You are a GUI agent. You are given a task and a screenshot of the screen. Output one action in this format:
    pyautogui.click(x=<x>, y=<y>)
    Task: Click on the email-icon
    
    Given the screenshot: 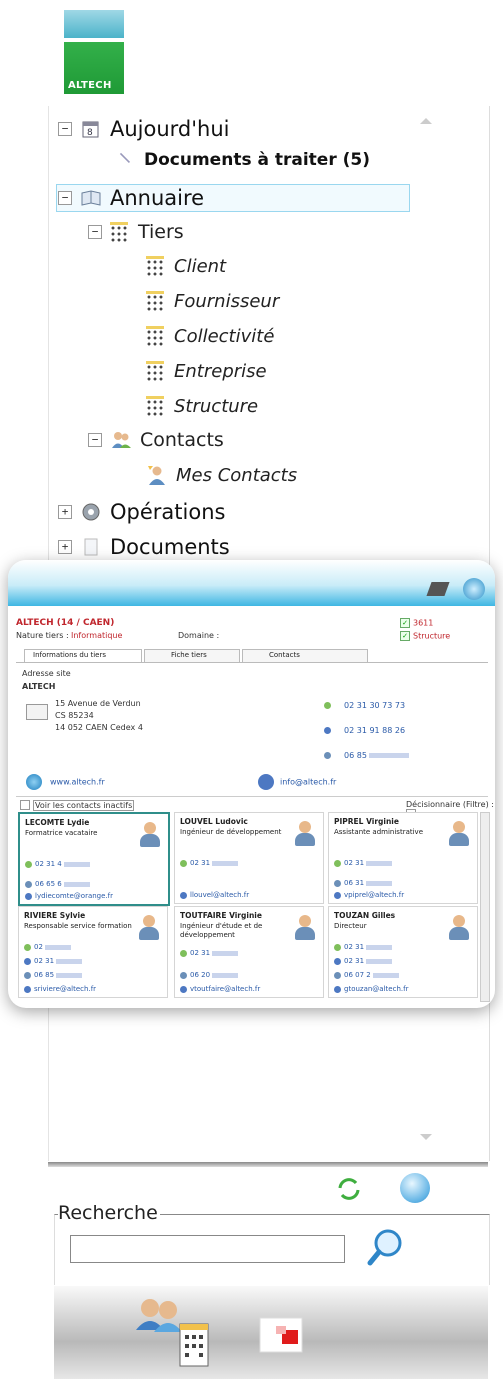 What is the action you would take?
    pyautogui.click(x=337, y=895)
    